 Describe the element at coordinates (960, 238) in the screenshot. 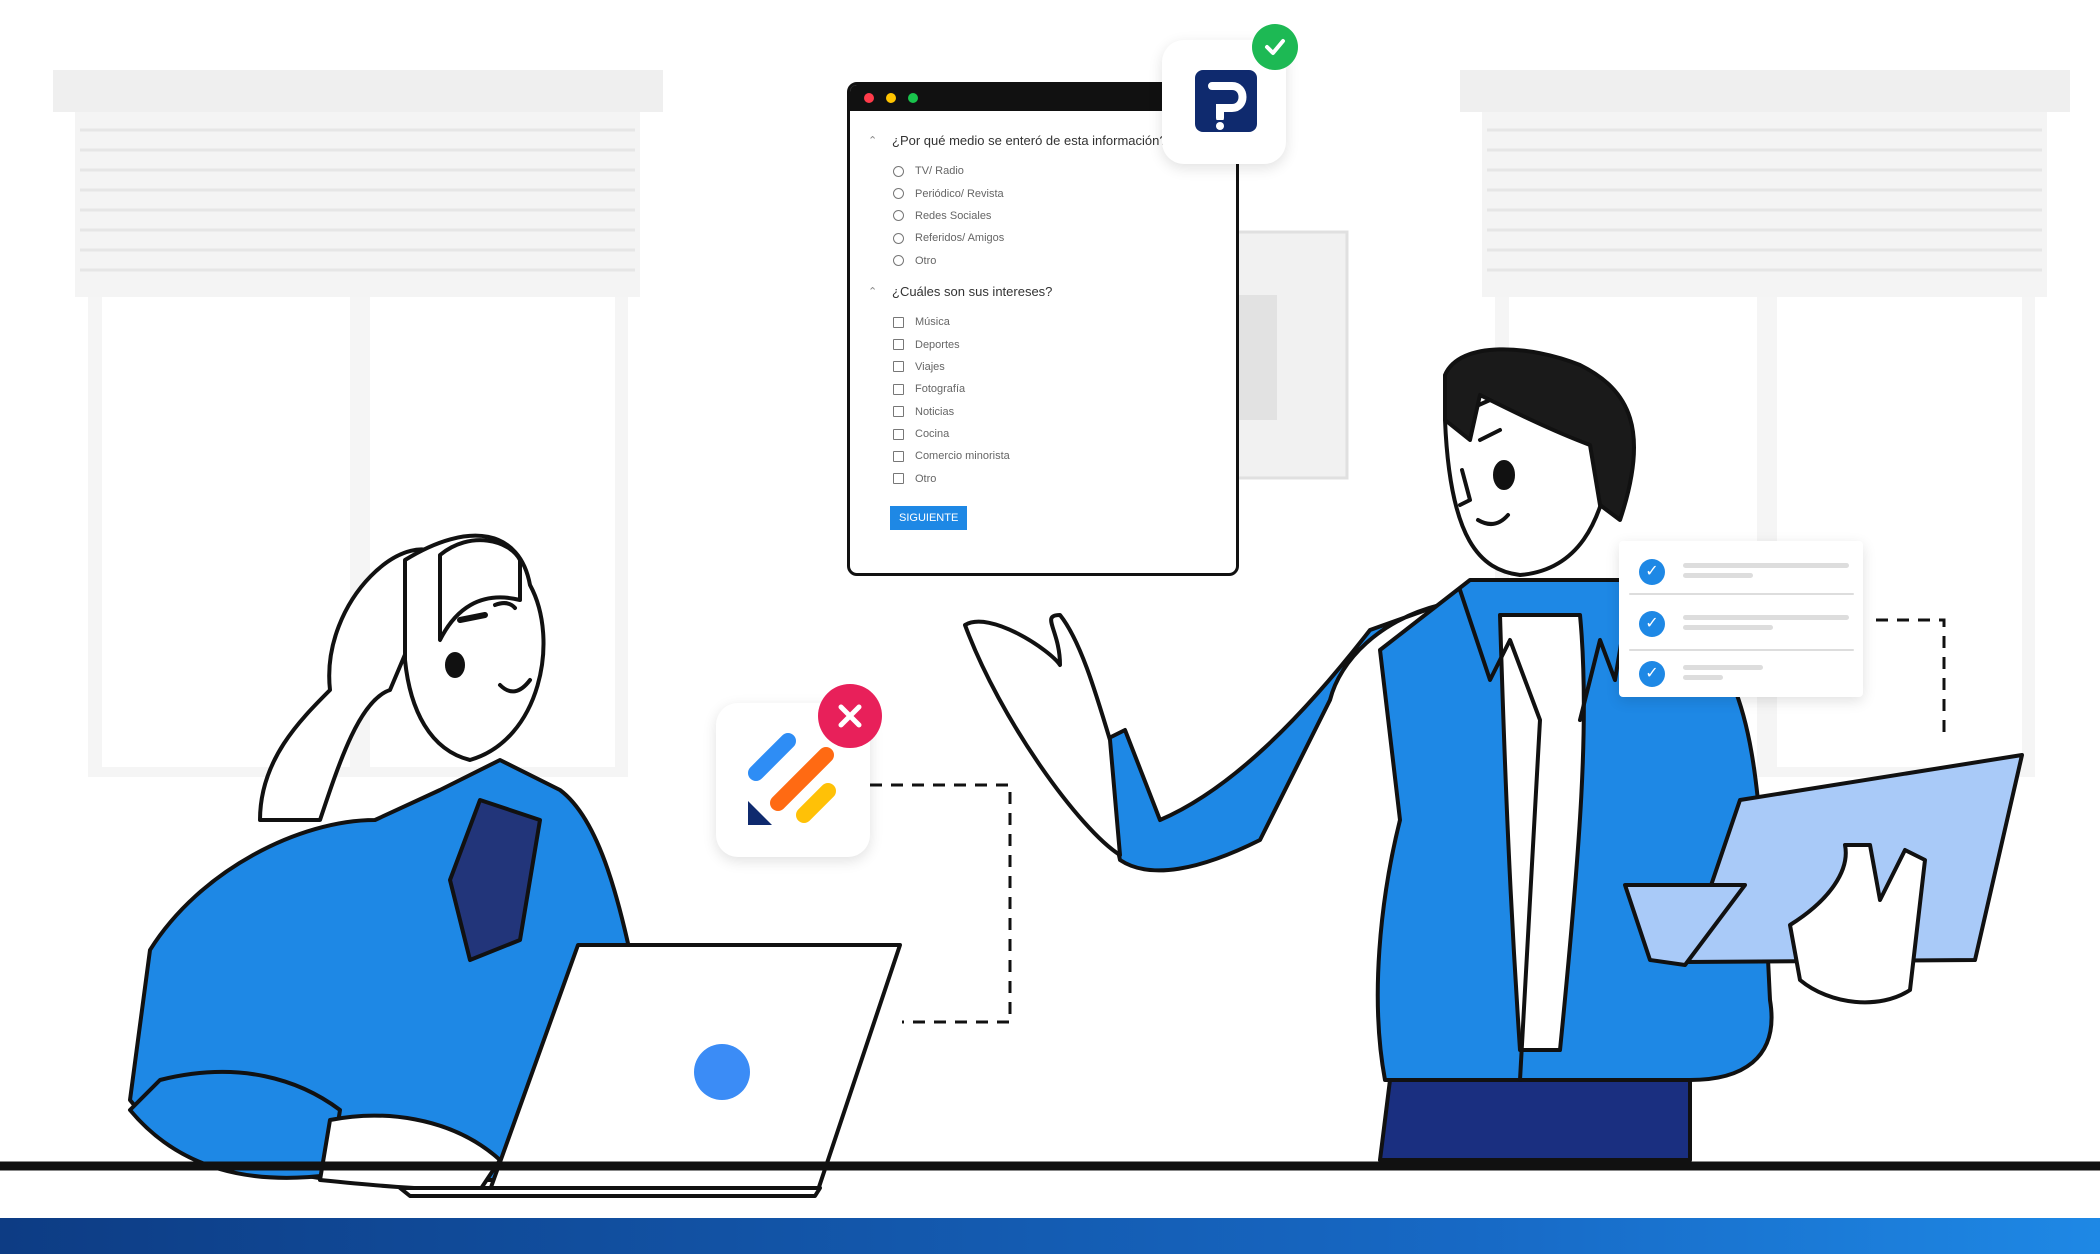

I see `option-label: Referidos/ Amigos` at that location.